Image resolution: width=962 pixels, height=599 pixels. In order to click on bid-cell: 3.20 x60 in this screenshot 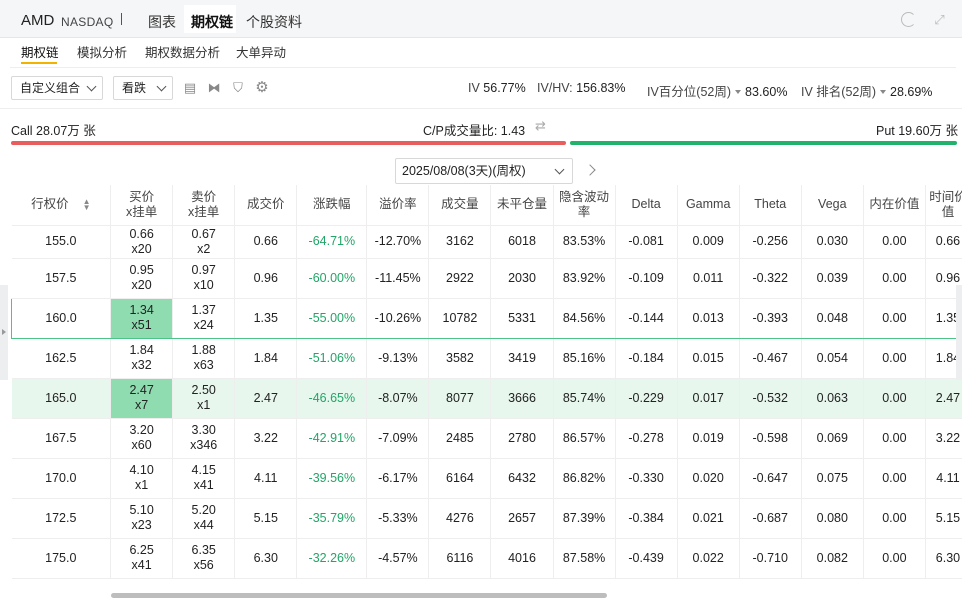, I will do `click(142, 438)`.